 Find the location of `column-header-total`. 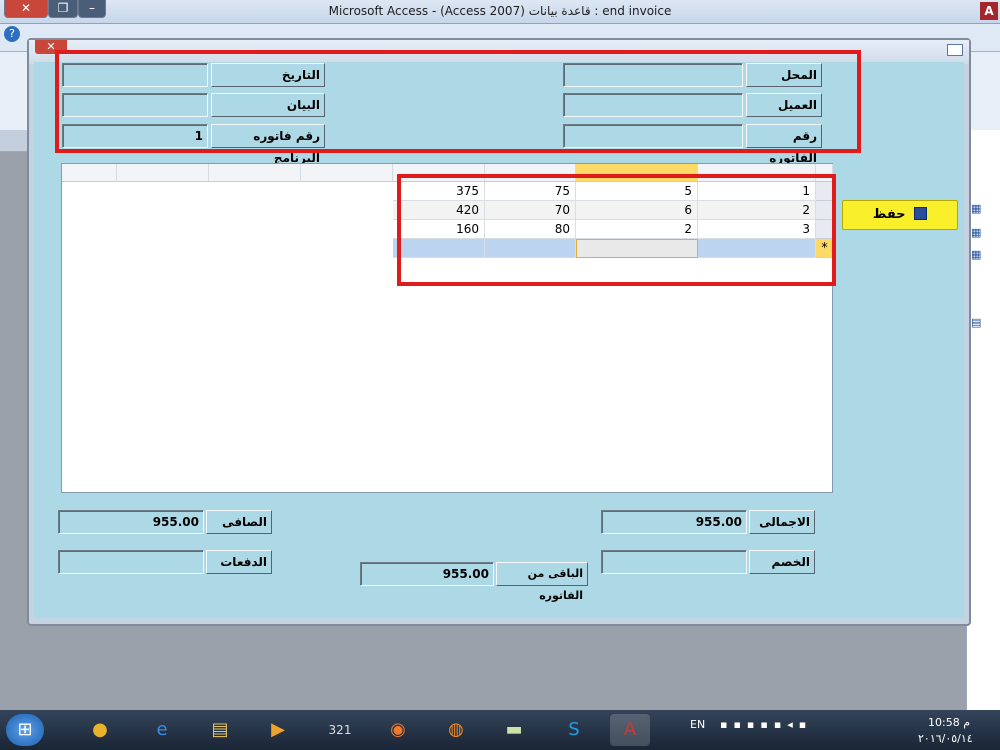

column-header-total is located at coordinates (439, 173).